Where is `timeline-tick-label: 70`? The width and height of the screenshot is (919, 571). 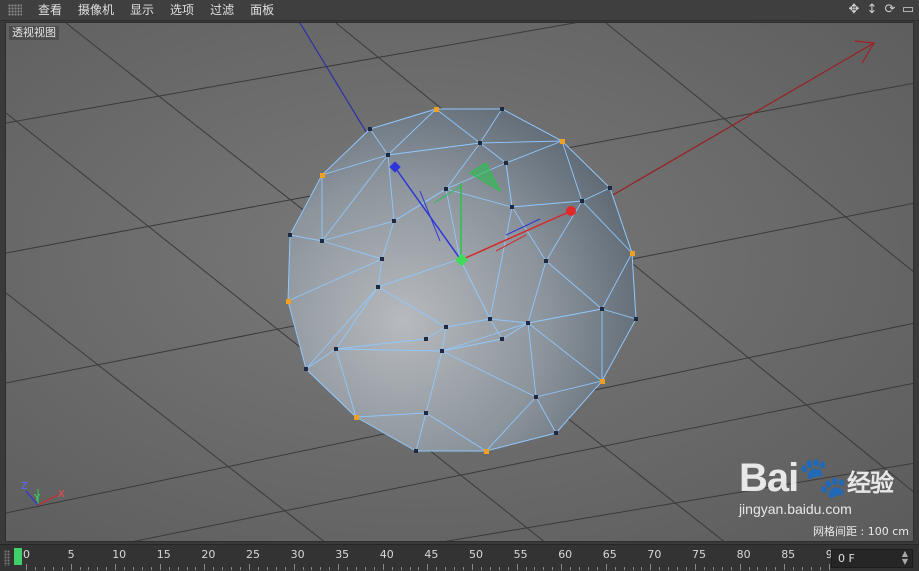
timeline-tick-label: 70 is located at coordinates (654, 554).